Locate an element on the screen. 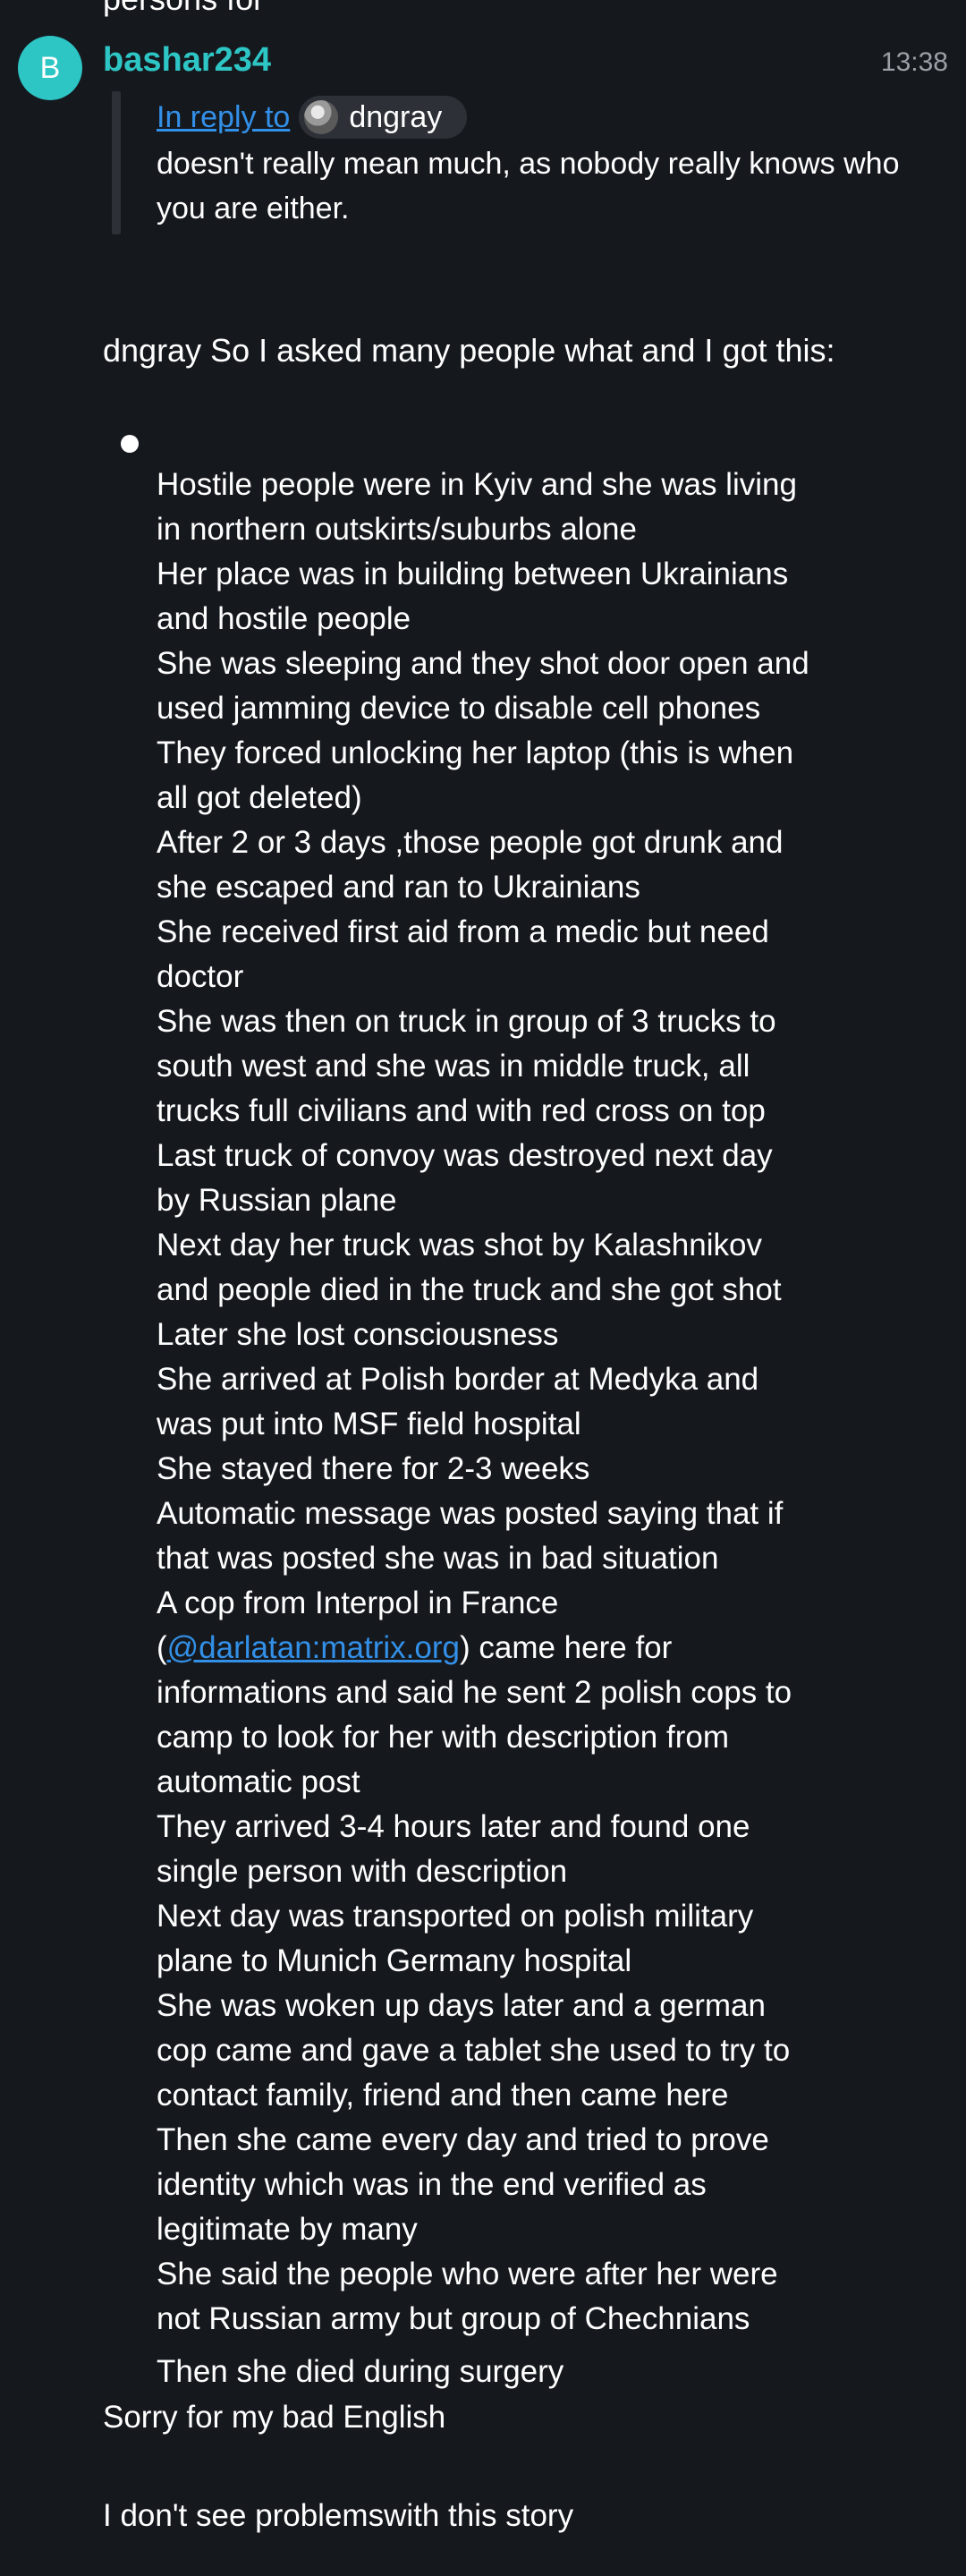  reply-header: In reply to dngray is located at coordinates (312, 117).